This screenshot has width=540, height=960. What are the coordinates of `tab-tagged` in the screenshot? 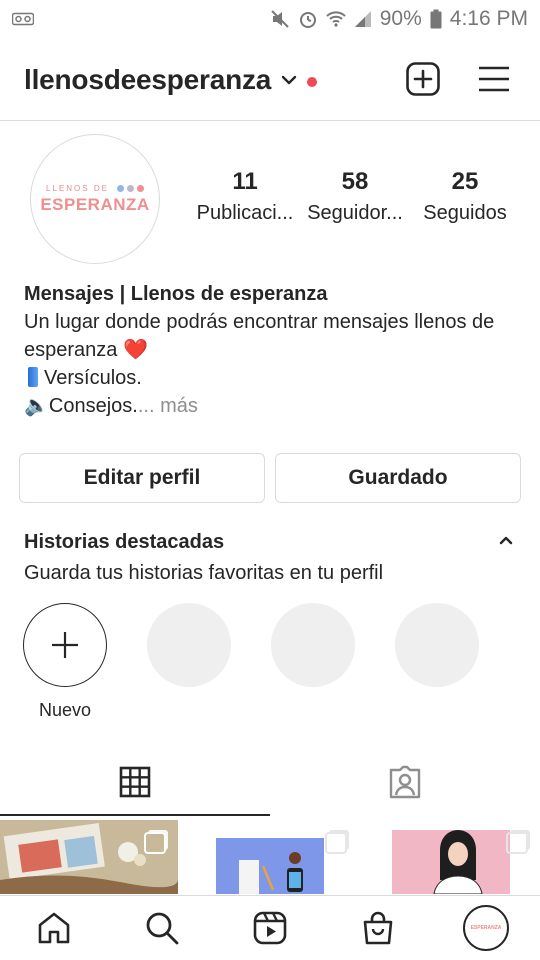 It's located at (405, 782).